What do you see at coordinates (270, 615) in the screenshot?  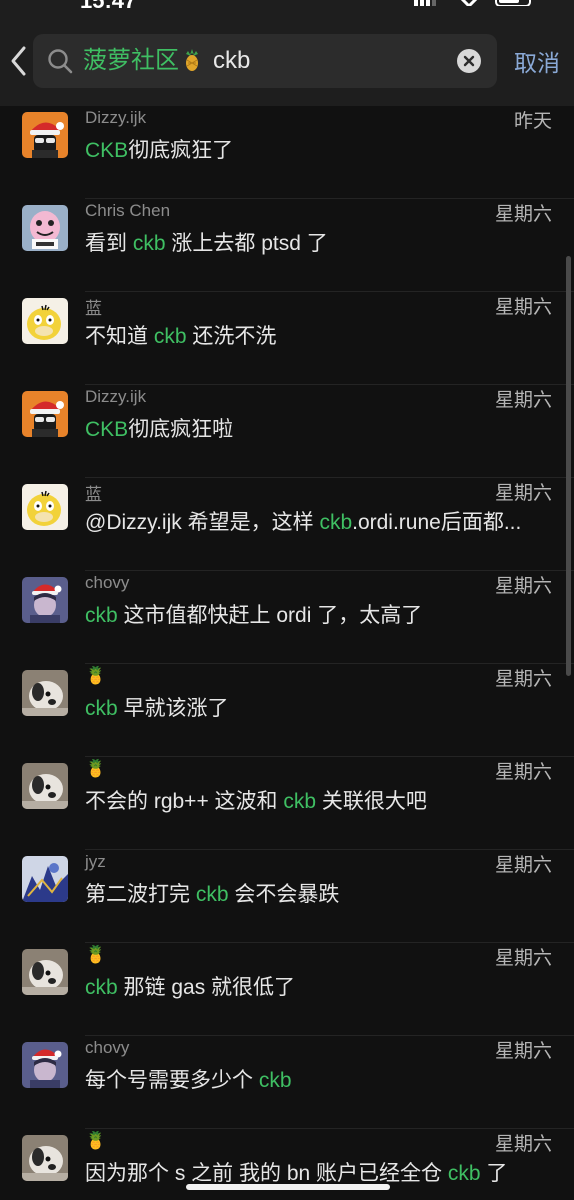 I see `message-text: 这市值都快赶上 ordi 了，太高了` at bounding box center [270, 615].